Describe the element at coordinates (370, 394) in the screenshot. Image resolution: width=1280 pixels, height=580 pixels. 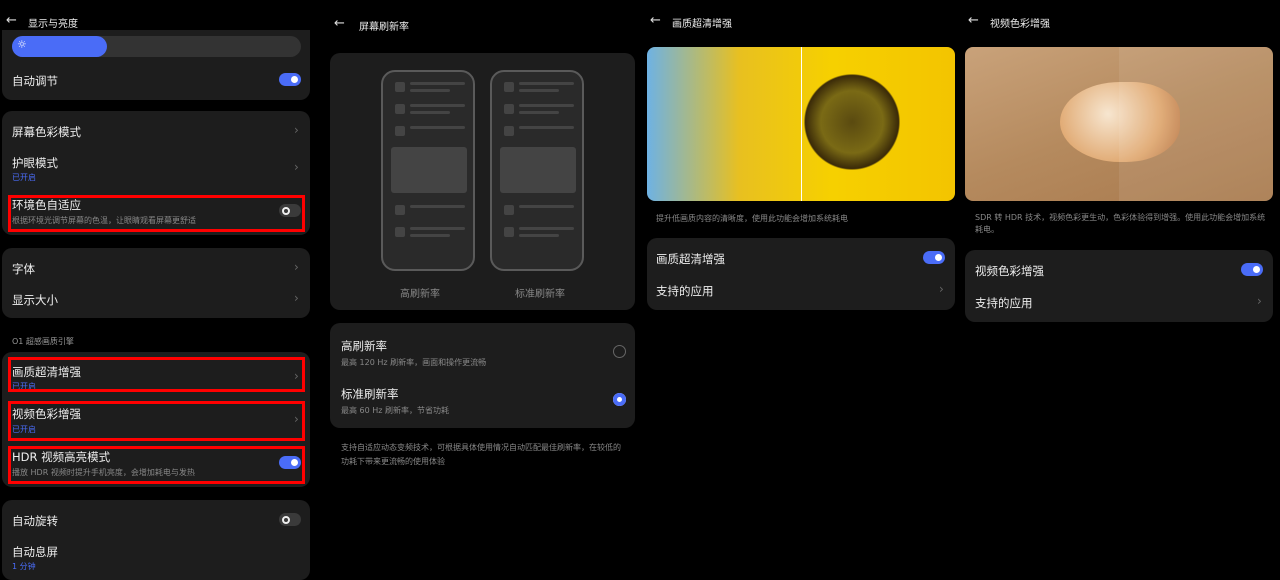
I see `standard-refresh-option: 标准刷新率` at that location.